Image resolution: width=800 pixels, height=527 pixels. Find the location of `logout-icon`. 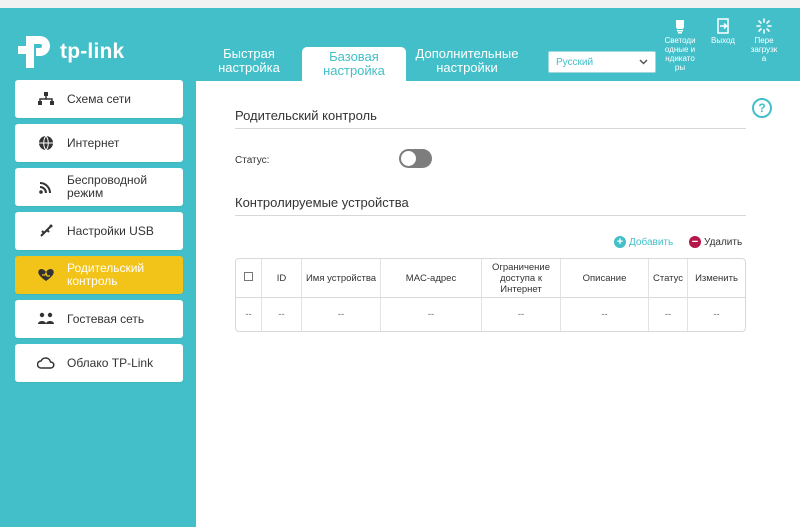

logout-icon is located at coordinates (723, 26).